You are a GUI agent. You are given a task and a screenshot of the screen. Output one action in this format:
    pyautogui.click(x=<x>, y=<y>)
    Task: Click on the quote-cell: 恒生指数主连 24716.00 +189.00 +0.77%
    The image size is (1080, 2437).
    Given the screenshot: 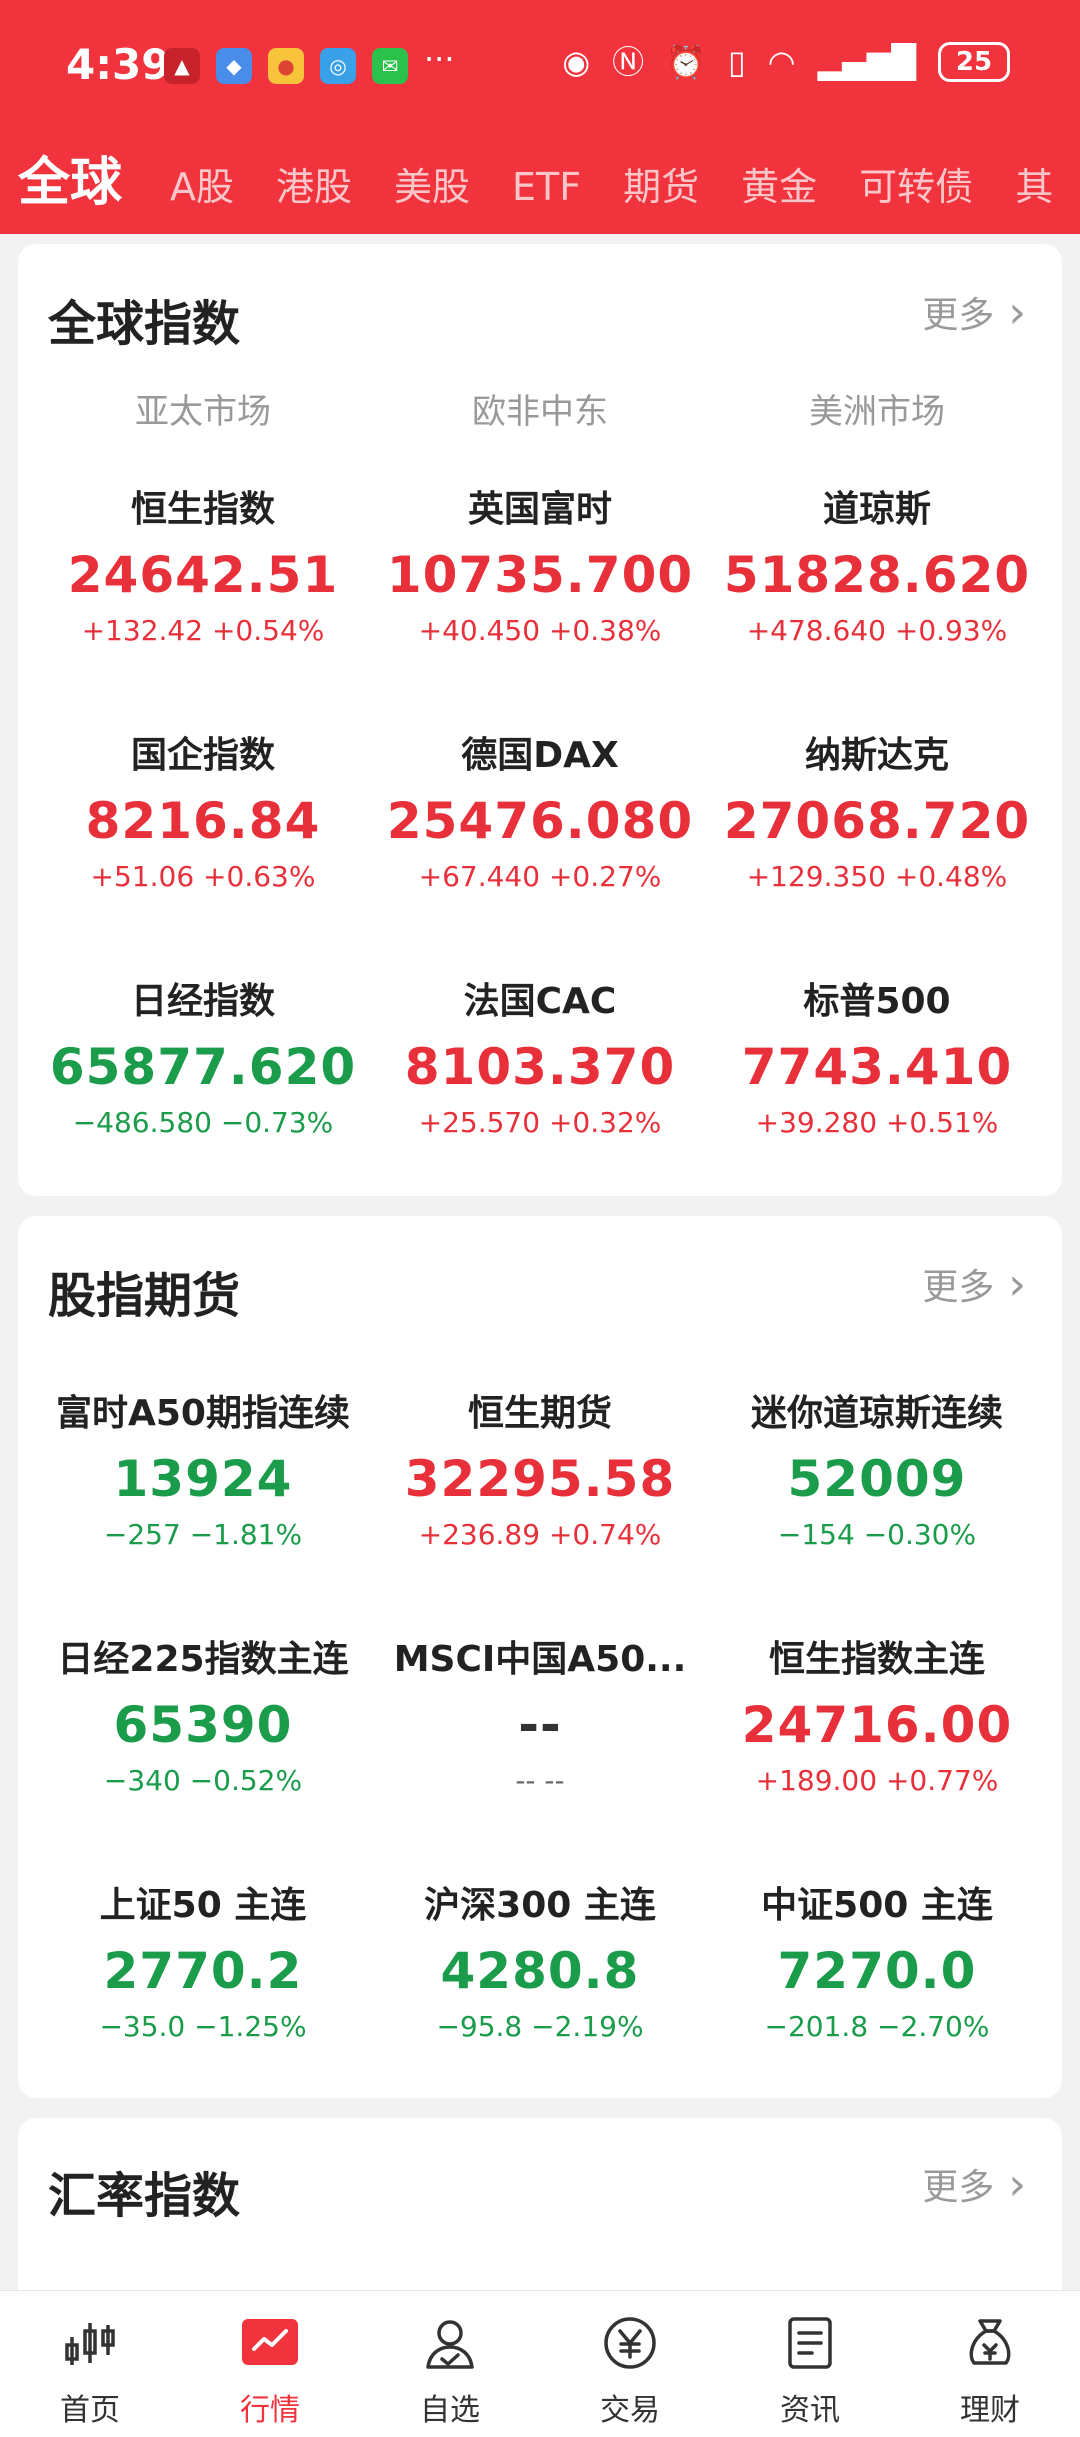 What is the action you would take?
    pyautogui.click(x=877, y=1713)
    